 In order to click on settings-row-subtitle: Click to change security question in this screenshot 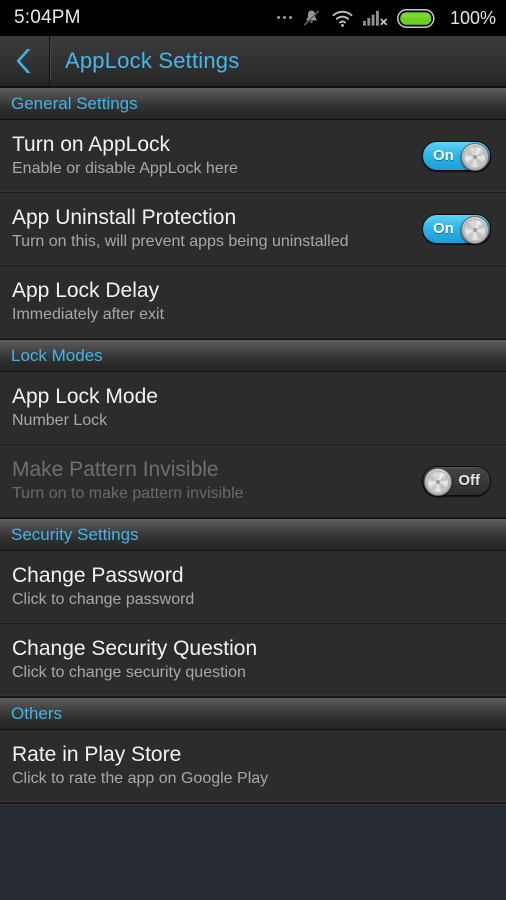, I will do `click(129, 672)`.